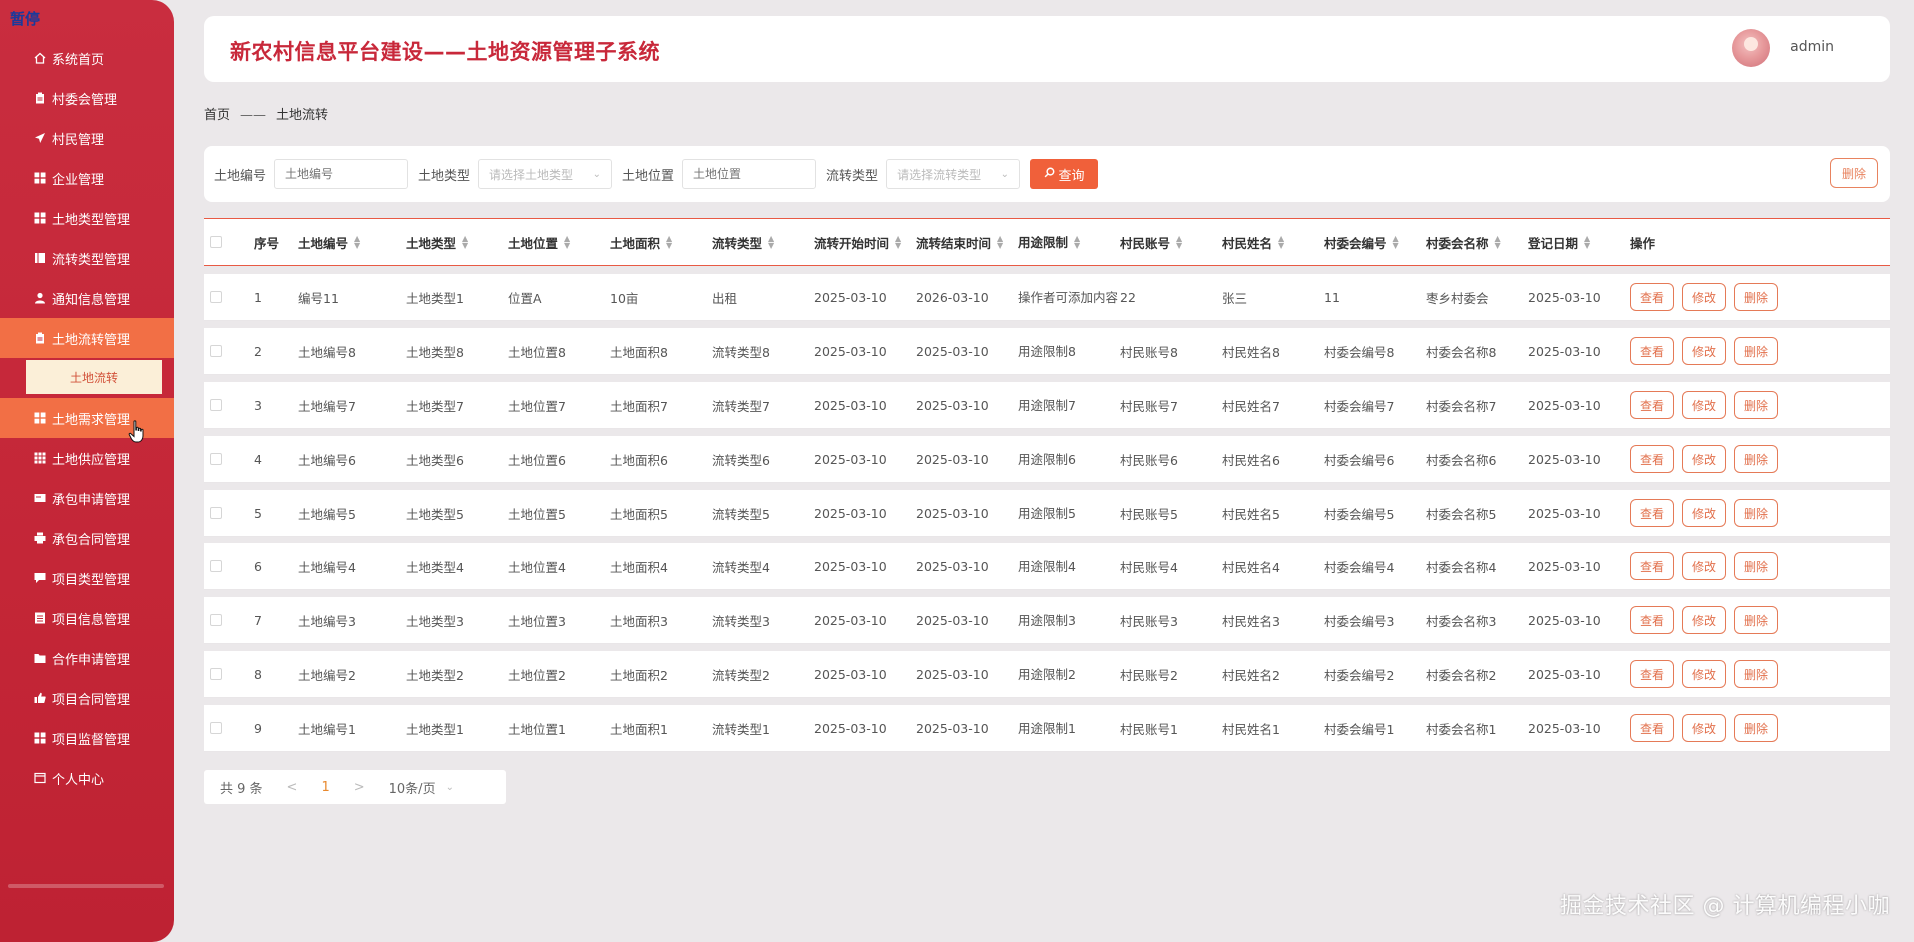 Image resolution: width=1914 pixels, height=942 pixels. Describe the element at coordinates (1477, 242) in the screenshot. I see `column-header: 村委会名称 ▲ ▼` at that location.